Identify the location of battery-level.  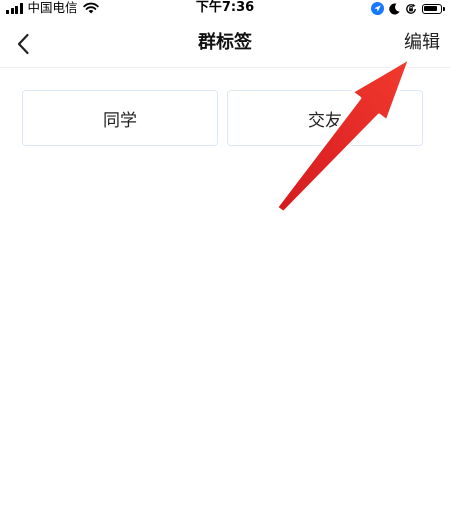
(431, 8).